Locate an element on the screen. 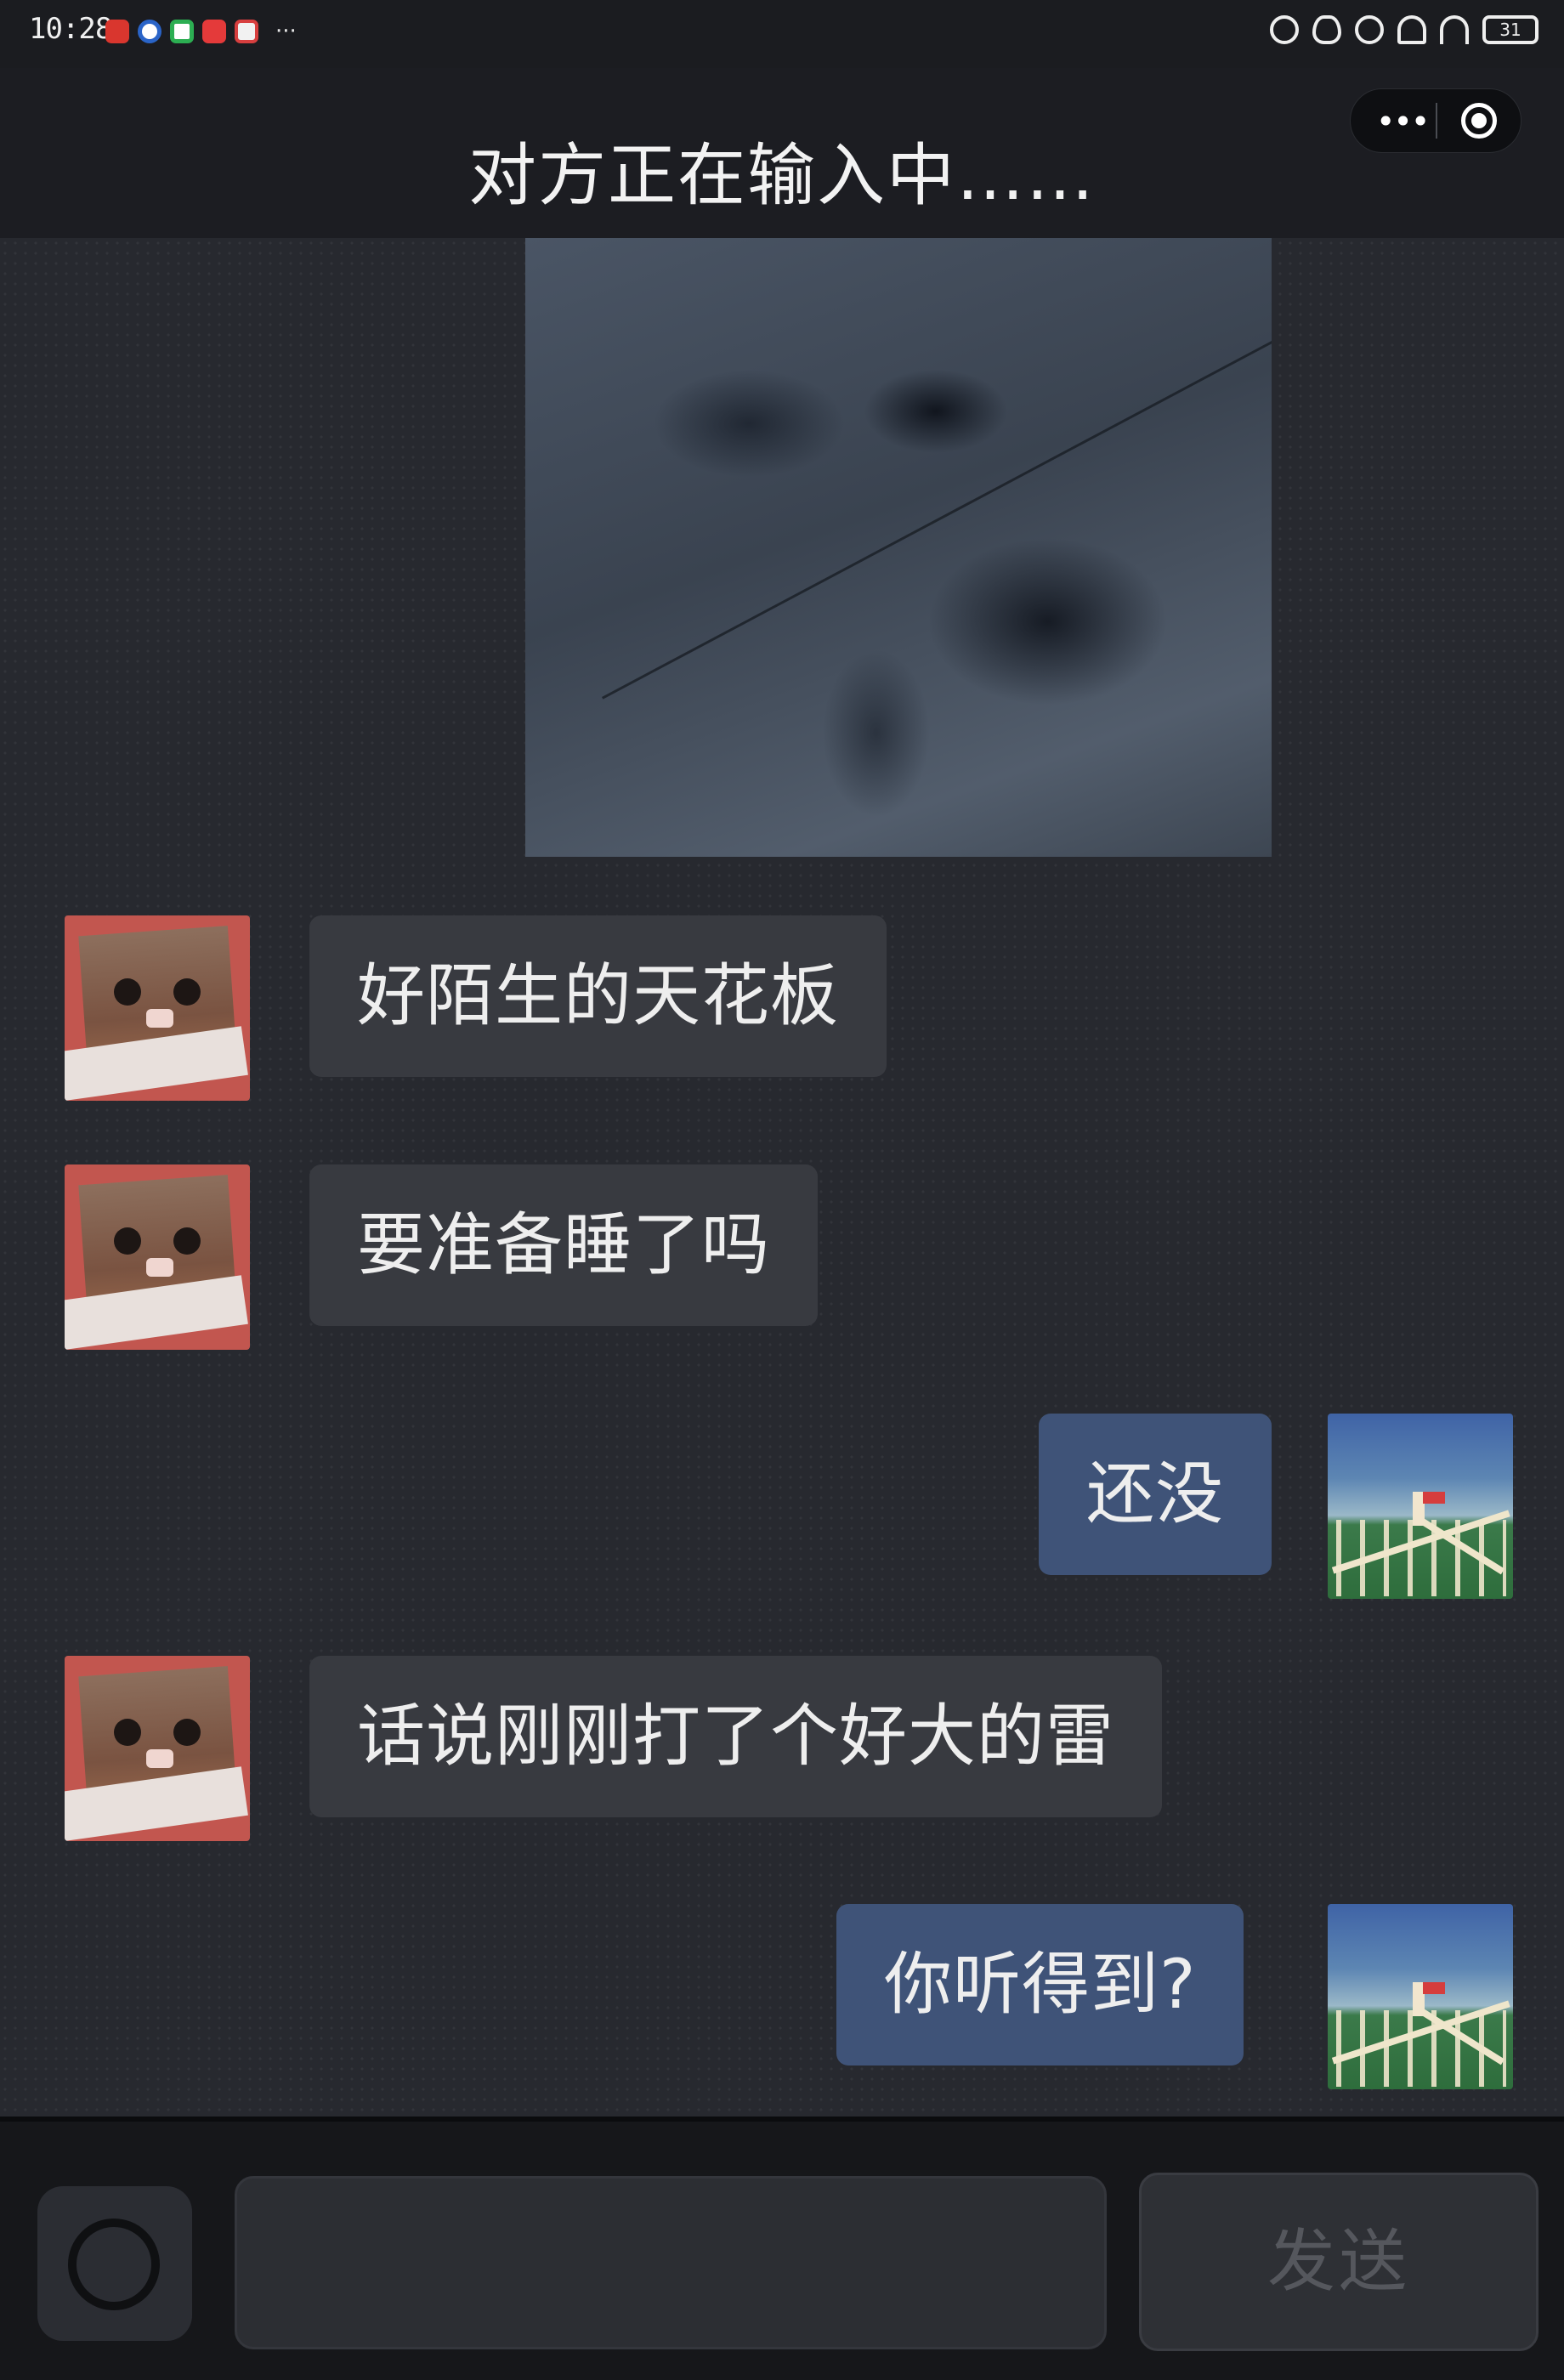  nfc-icon is located at coordinates (1284, 30).